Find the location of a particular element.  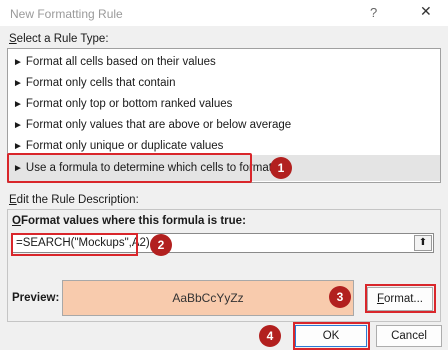

description-label: Edit the Rule Description: is located at coordinates (74, 200).